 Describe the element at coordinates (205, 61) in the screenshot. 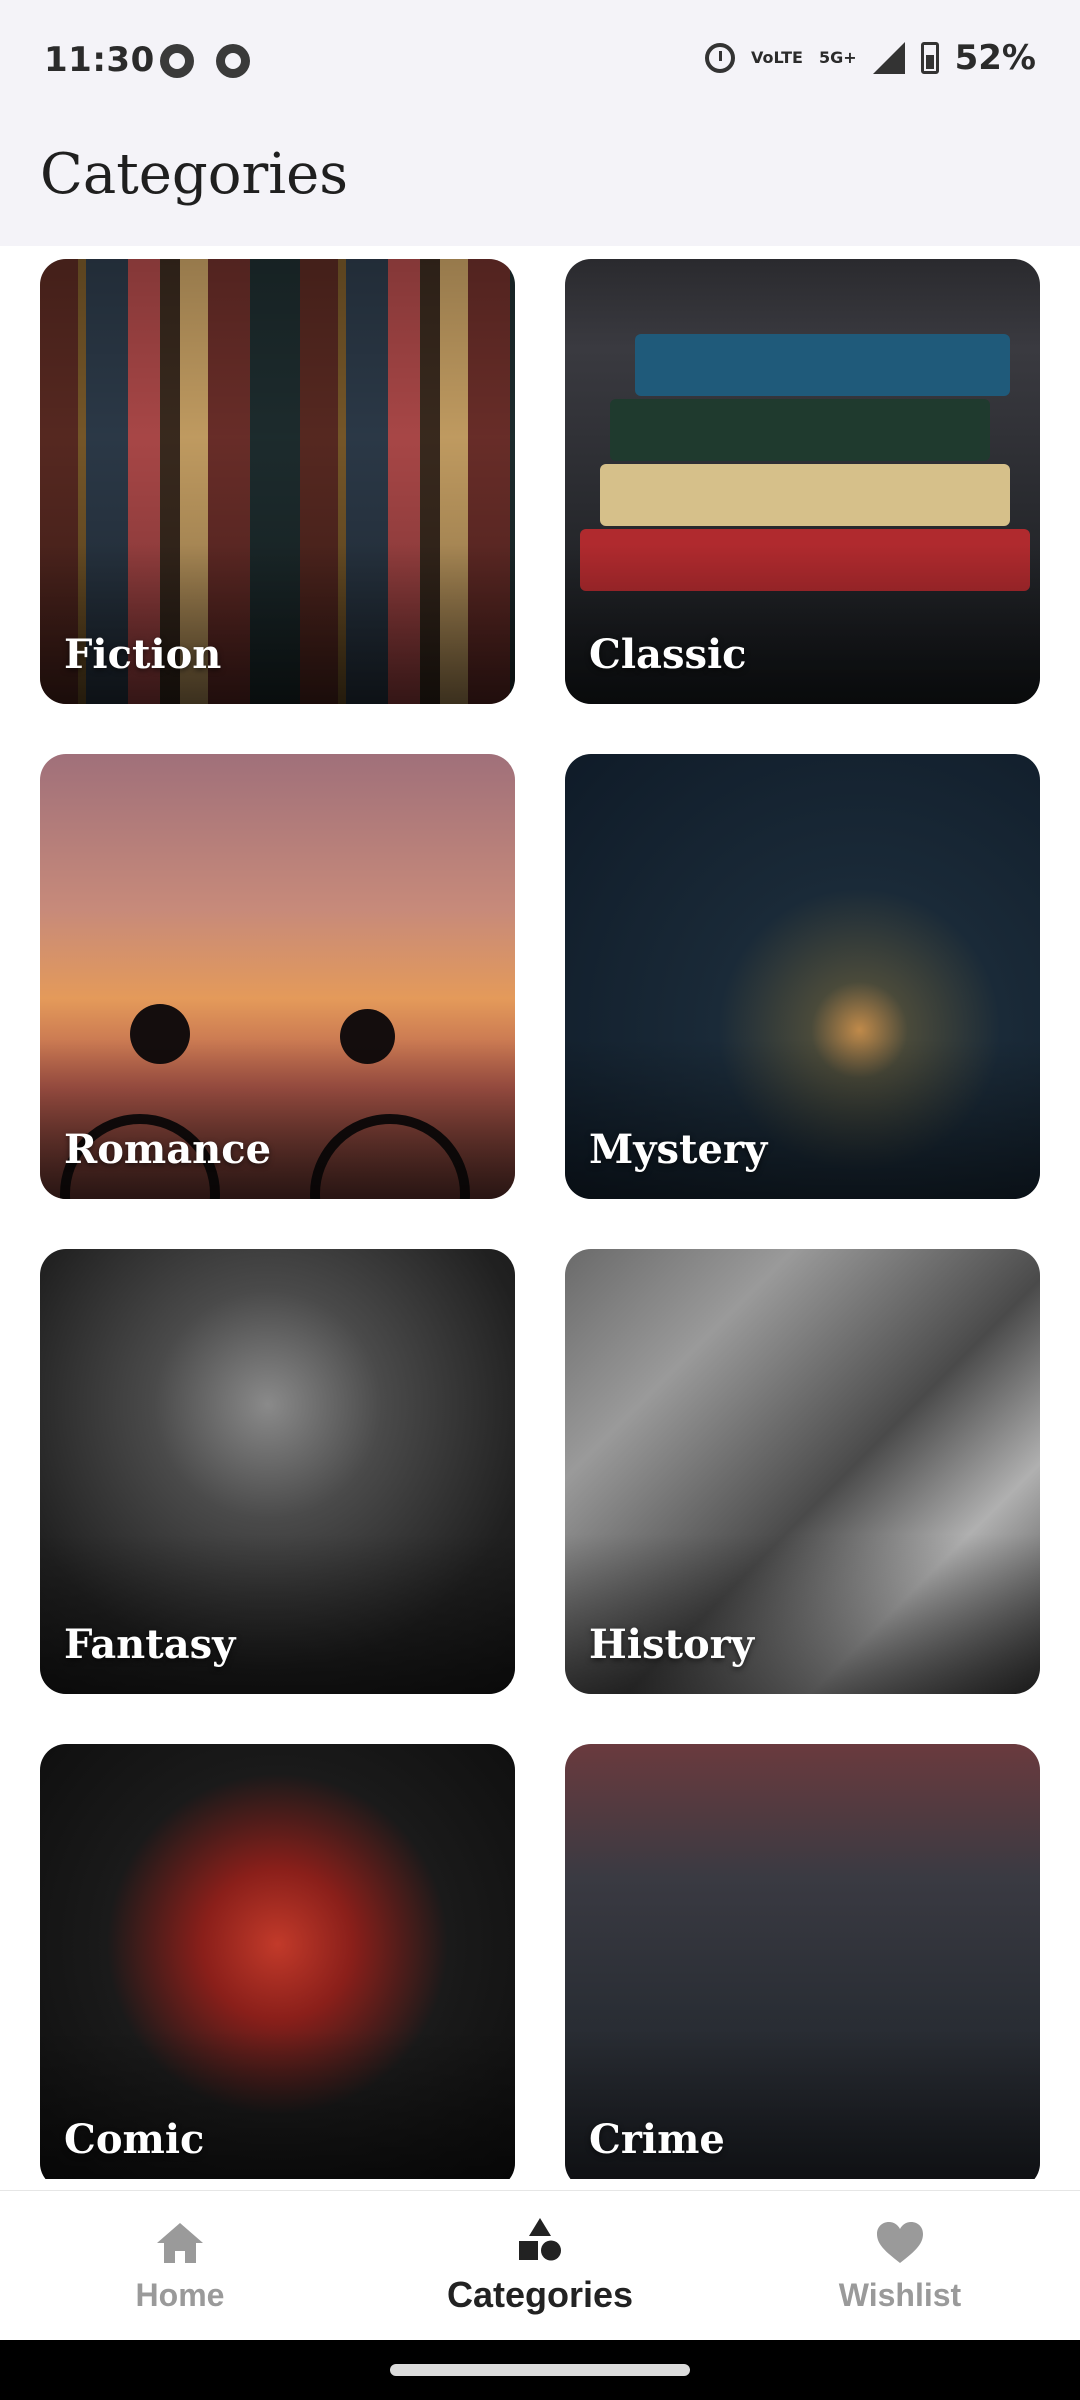

I see `notification-icons` at that location.